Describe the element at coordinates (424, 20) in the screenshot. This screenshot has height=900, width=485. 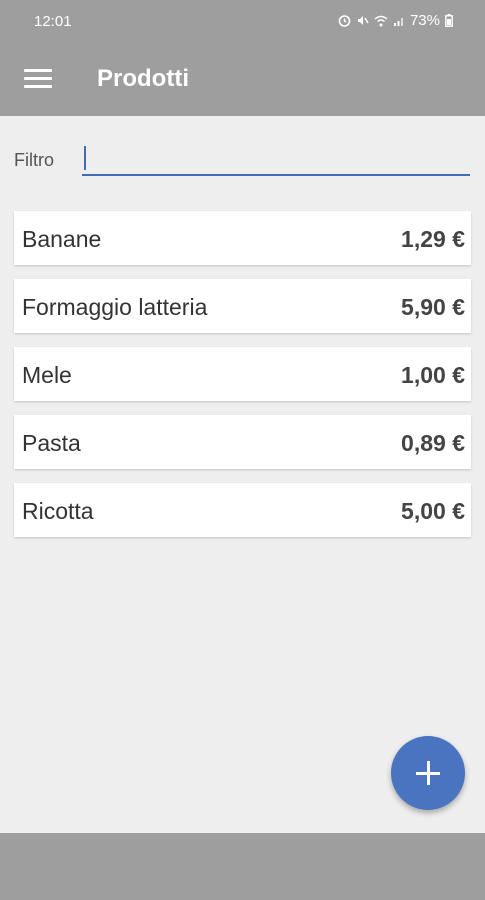
I see `battery-percent: 73%` at that location.